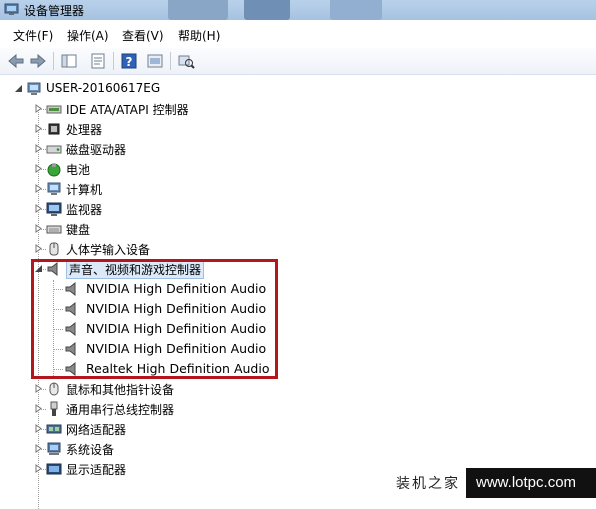  Describe the element at coordinates (150, 229) in the screenshot. I see `tree-category: 键盘` at that location.